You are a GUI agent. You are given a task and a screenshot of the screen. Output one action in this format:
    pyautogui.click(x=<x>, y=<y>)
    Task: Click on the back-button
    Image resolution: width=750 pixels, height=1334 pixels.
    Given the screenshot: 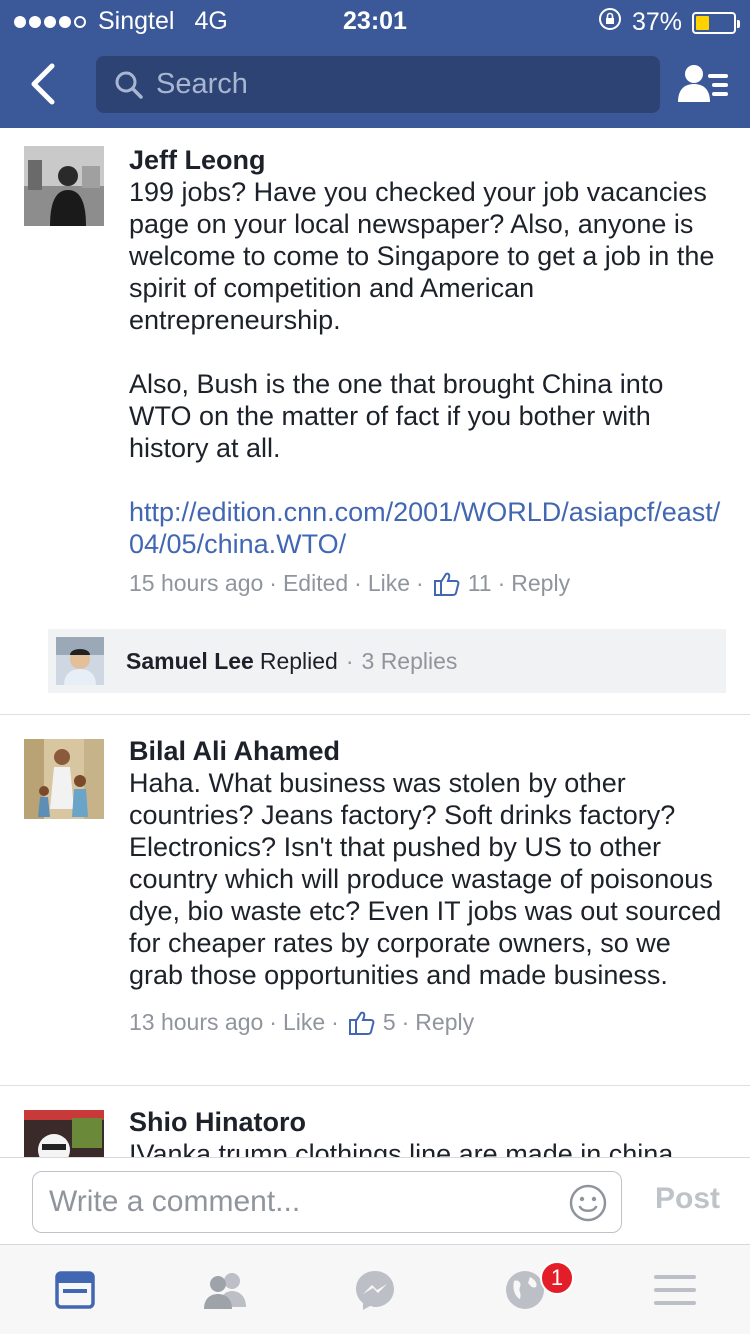 What is the action you would take?
    pyautogui.click(x=44, y=84)
    